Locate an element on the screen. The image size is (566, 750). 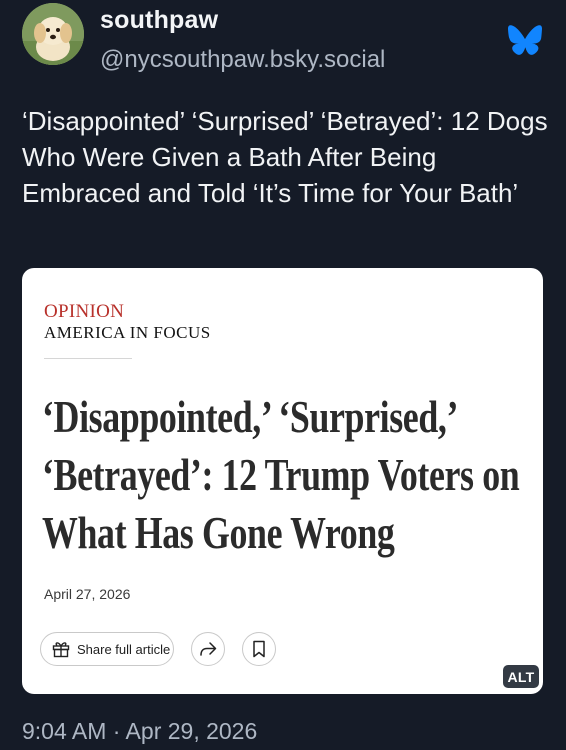
puppy-avatar-icon is located at coordinates (53, 34).